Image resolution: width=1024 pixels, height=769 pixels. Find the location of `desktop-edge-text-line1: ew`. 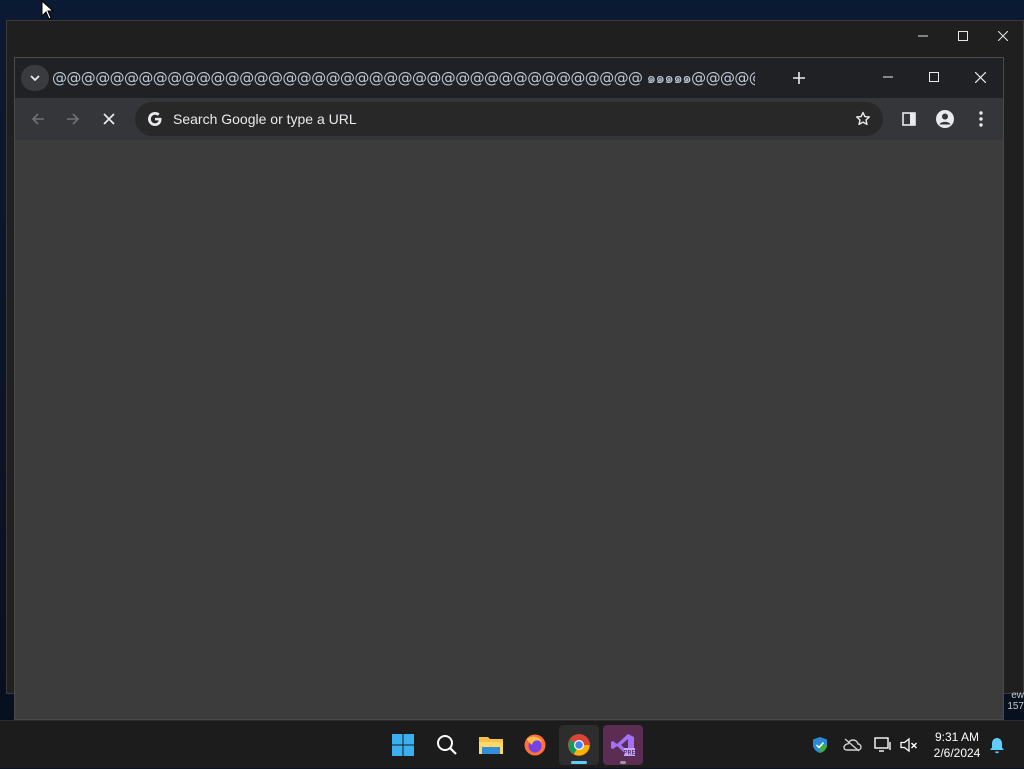

desktop-edge-text-line1: ew is located at coordinates (1017, 695).